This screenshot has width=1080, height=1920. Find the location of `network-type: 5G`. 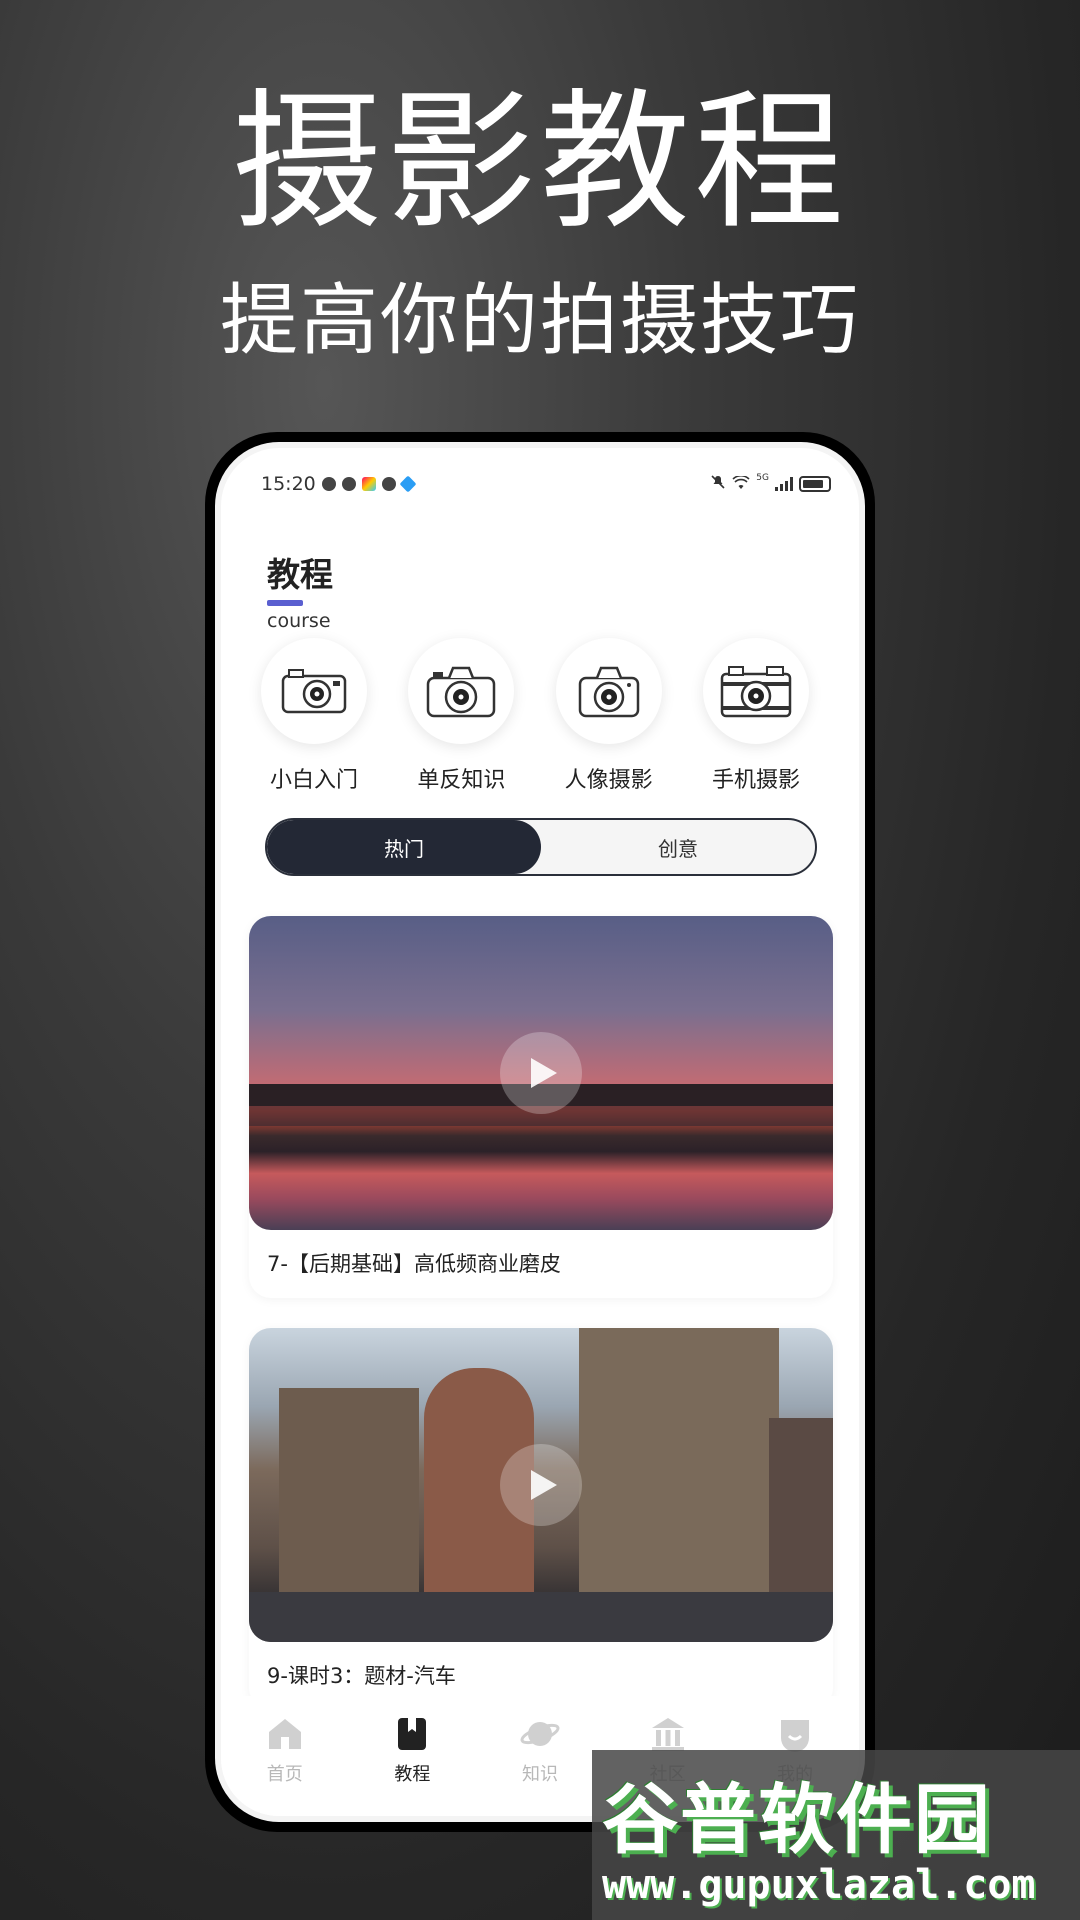

network-type: 5G is located at coordinates (762, 478).